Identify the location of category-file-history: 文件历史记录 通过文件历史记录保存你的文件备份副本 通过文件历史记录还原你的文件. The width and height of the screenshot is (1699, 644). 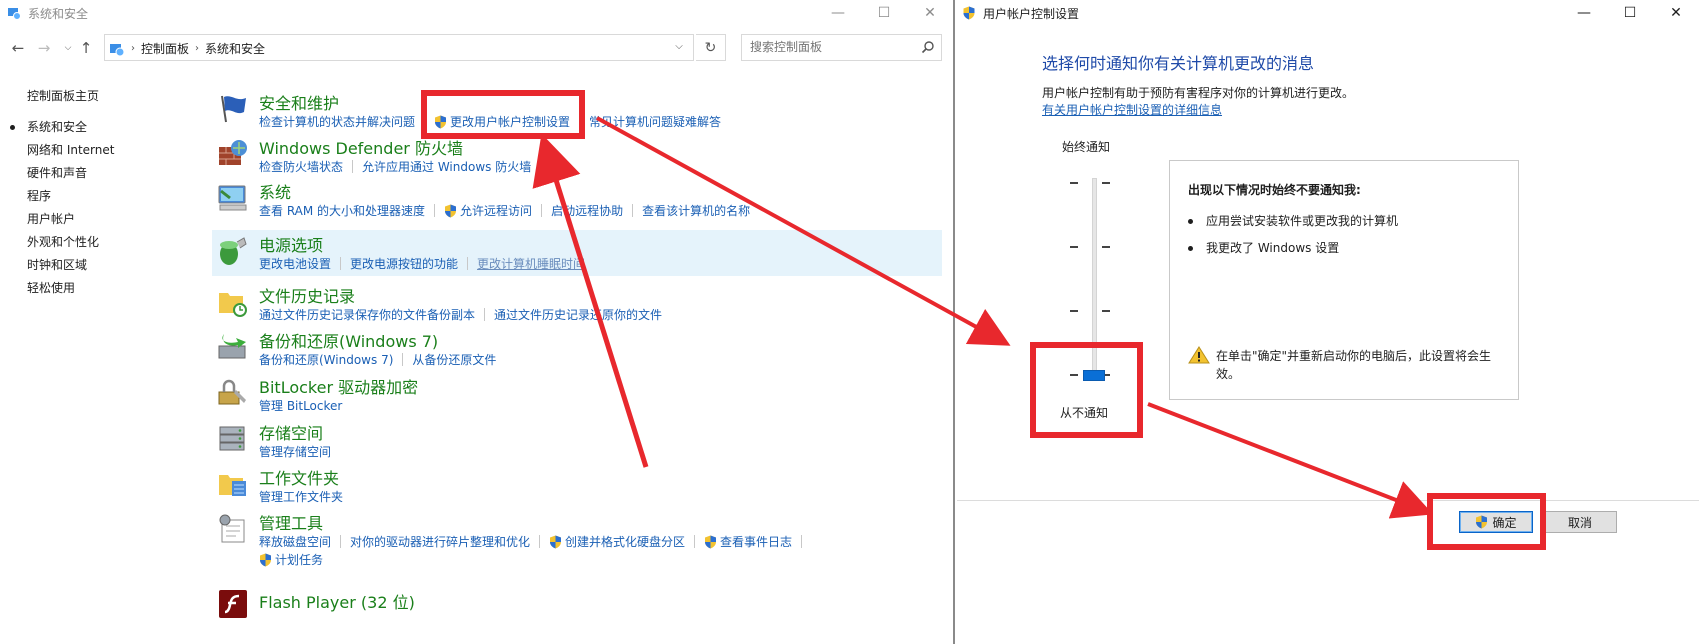
(577, 304).